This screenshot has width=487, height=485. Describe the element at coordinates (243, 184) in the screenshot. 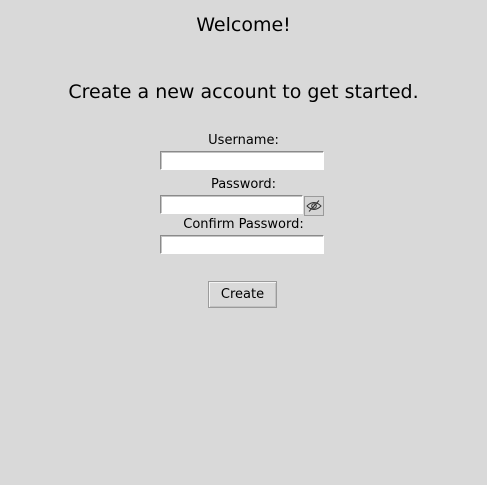

I see `password-label: Password:` at that location.